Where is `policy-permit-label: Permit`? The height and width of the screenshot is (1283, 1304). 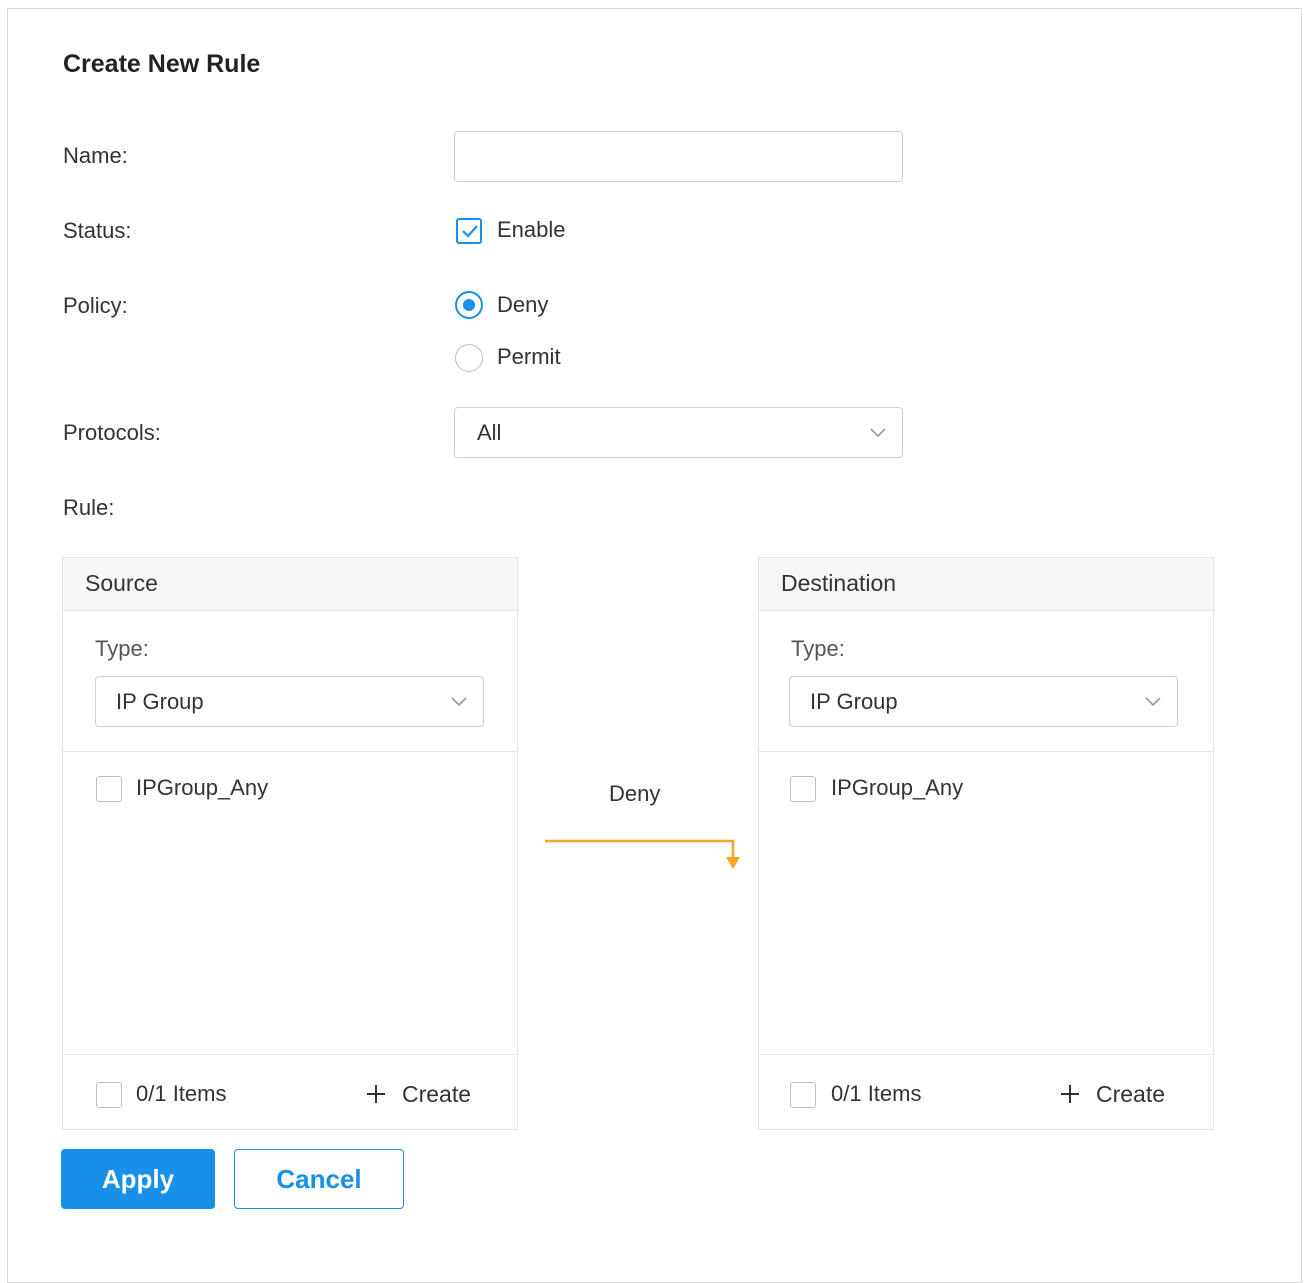
policy-permit-label: Permit is located at coordinates (529, 356).